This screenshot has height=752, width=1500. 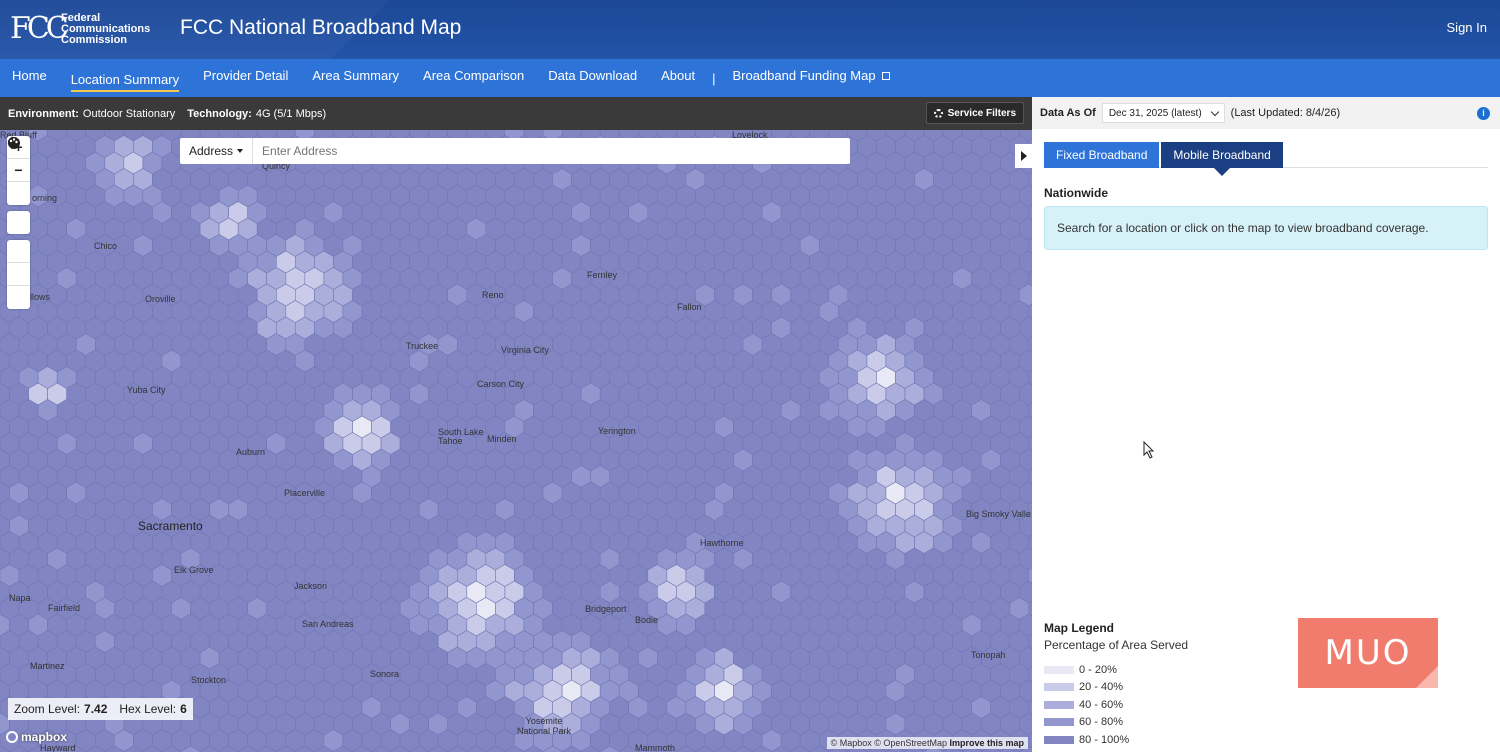 What do you see at coordinates (20, 598) in the screenshot?
I see `place-label: Napa` at bounding box center [20, 598].